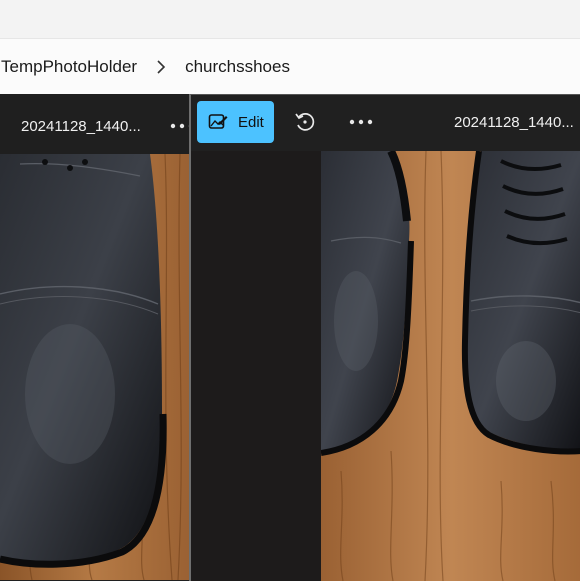  Describe the element at coordinates (235, 122) in the screenshot. I see `edit-button: Edit` at that location.